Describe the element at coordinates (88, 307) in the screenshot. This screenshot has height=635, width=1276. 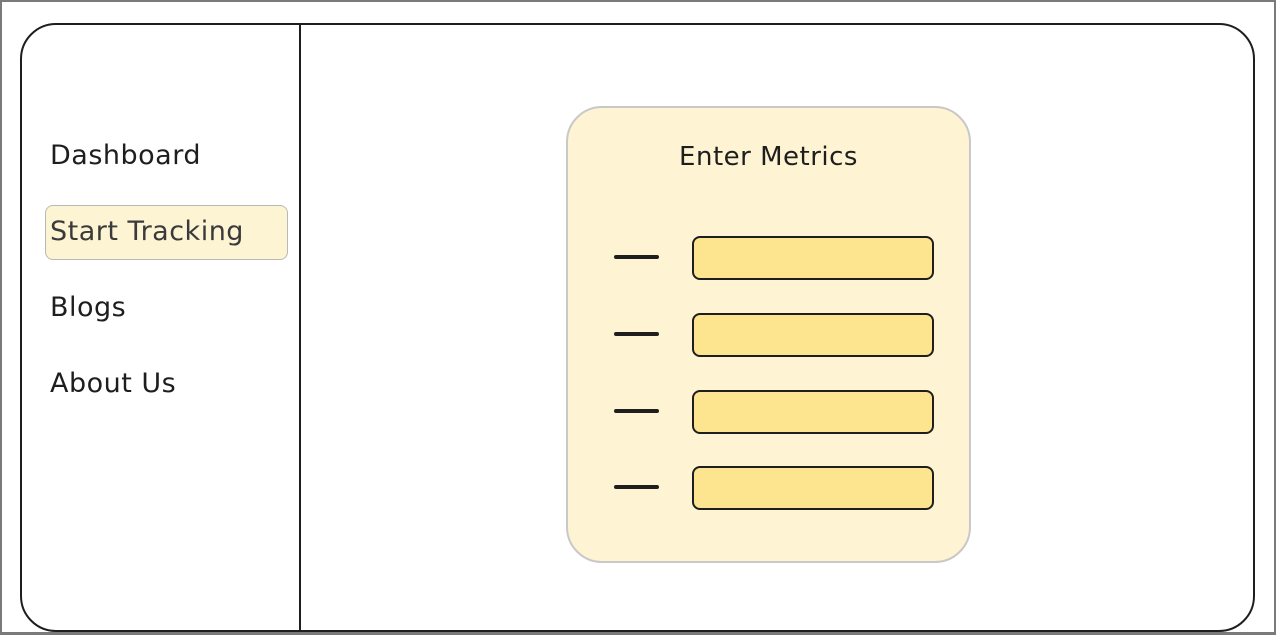
I see `sidebar-item-blogs: Blogs` at that location.